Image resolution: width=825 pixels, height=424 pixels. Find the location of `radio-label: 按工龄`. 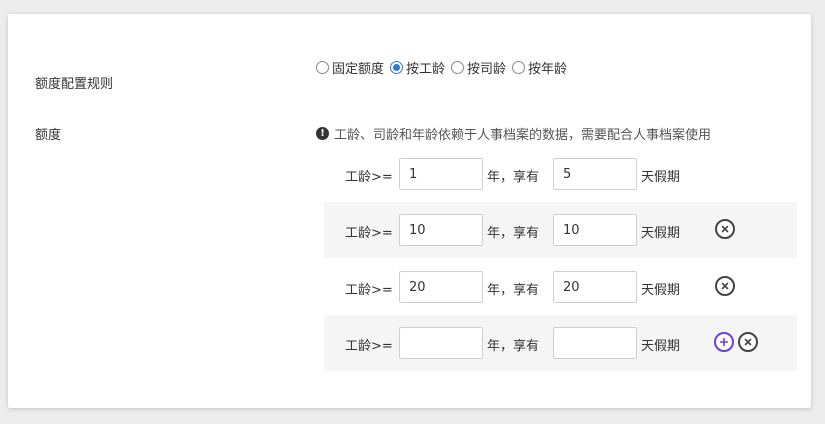

radio-label: 按工龄 is located at coordinates (426, 69).